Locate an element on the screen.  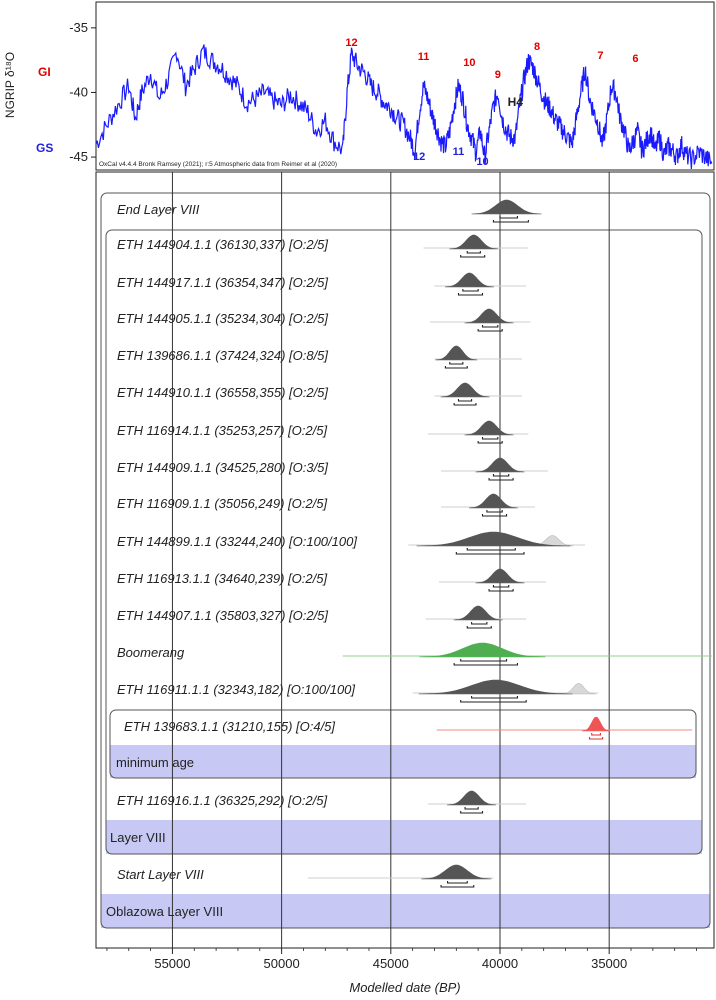
gi-event-label: 12 is located at coordinates (351, 43).